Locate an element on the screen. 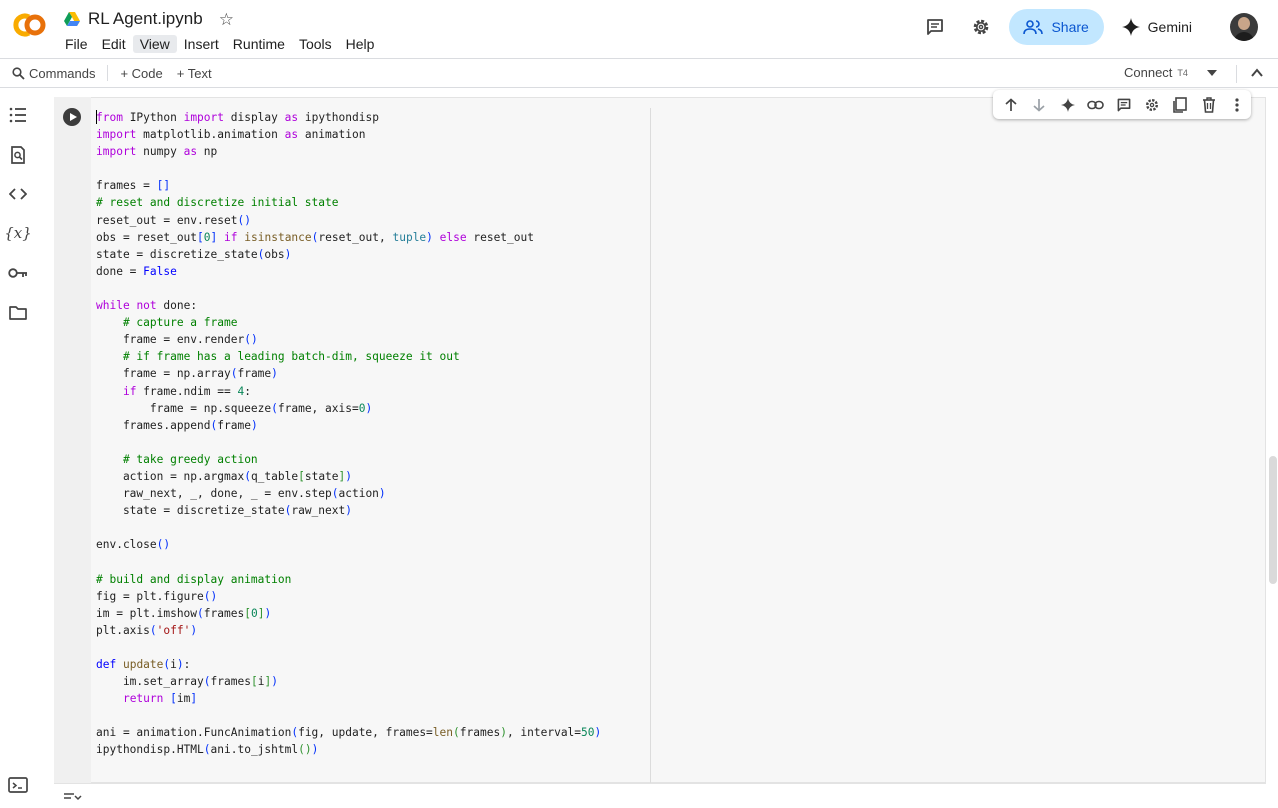  comments-button is located at coordinates (935, 27).